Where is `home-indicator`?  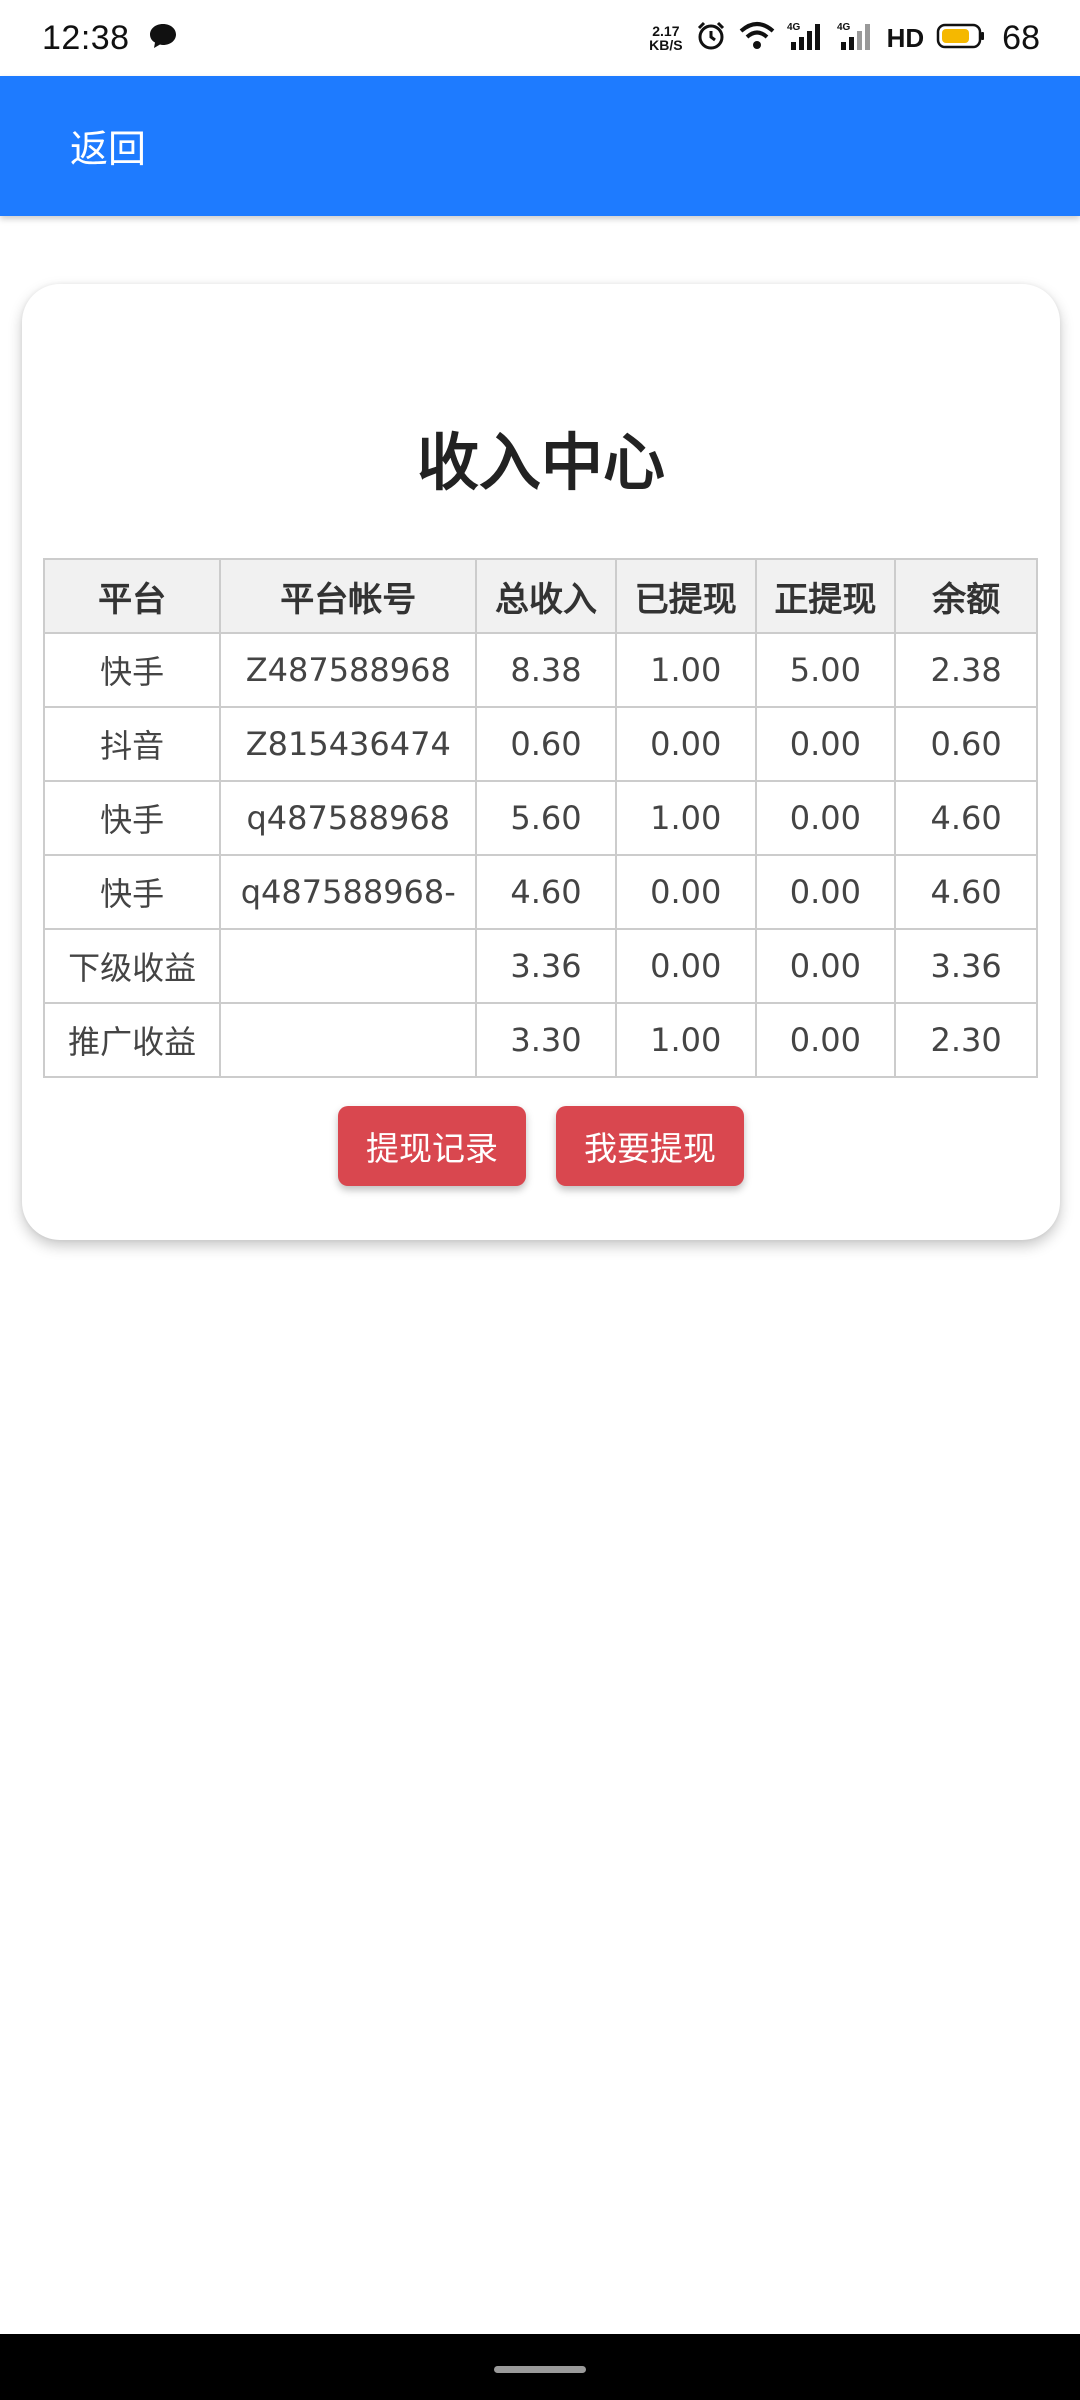
home-indicator is located at coordinates (540, 2369).